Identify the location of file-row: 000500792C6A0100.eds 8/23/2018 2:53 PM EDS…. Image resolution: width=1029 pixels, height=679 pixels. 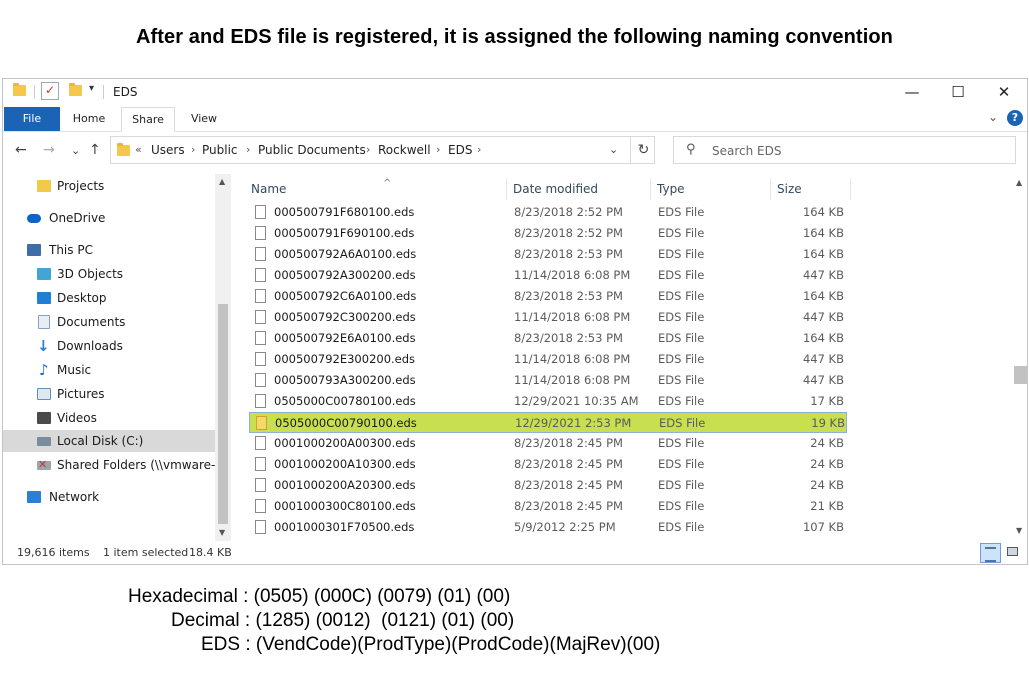
(548, 296).